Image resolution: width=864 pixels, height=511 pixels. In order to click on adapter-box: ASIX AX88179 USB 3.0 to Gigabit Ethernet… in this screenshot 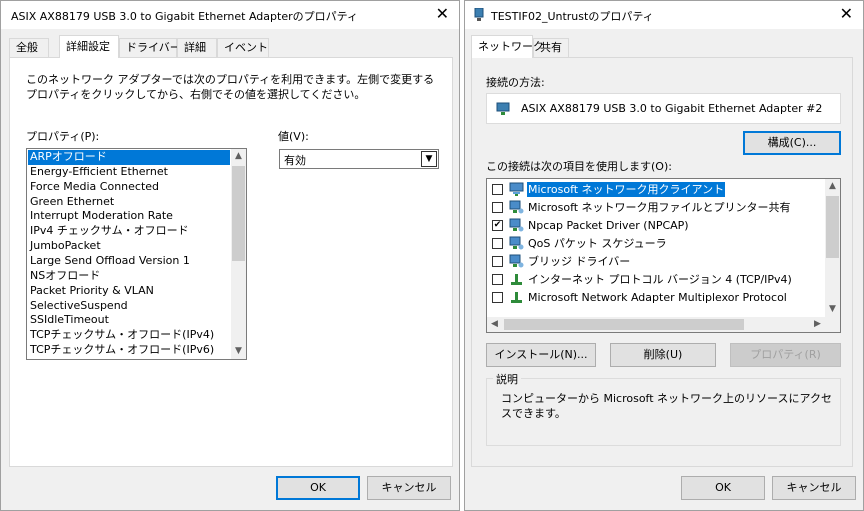, I will do `click(663, 108)`.